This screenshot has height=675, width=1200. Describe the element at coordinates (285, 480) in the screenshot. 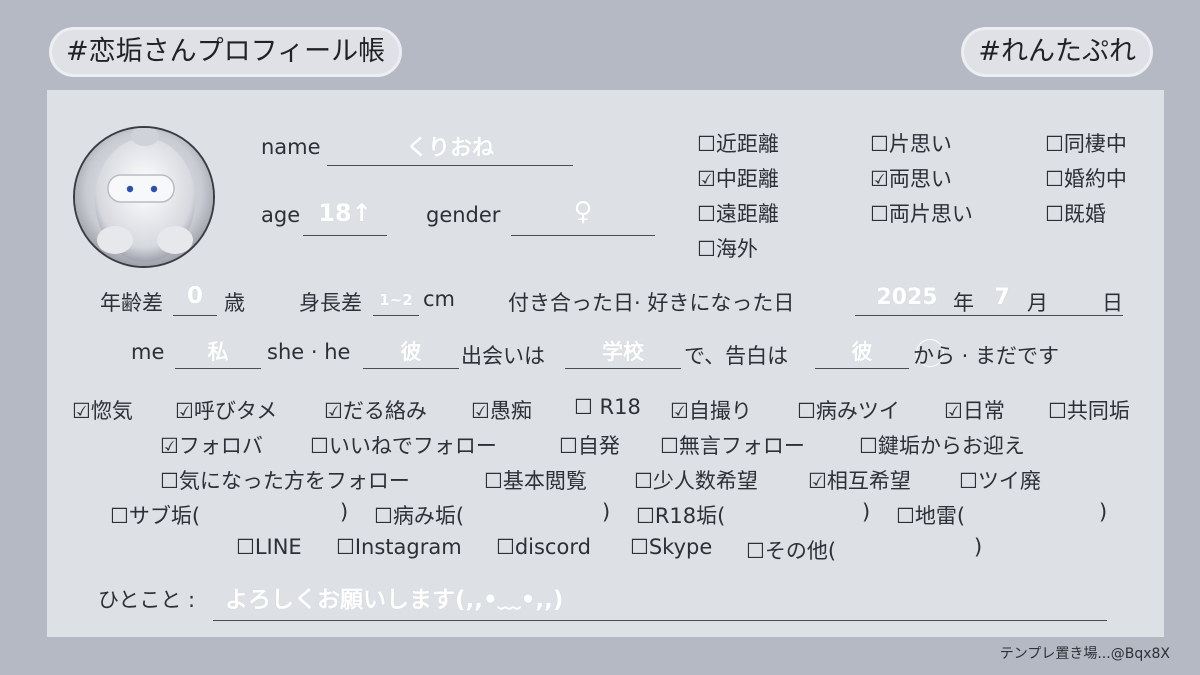

I see `tag-option: ☐気になった方をフォロー` at that location.